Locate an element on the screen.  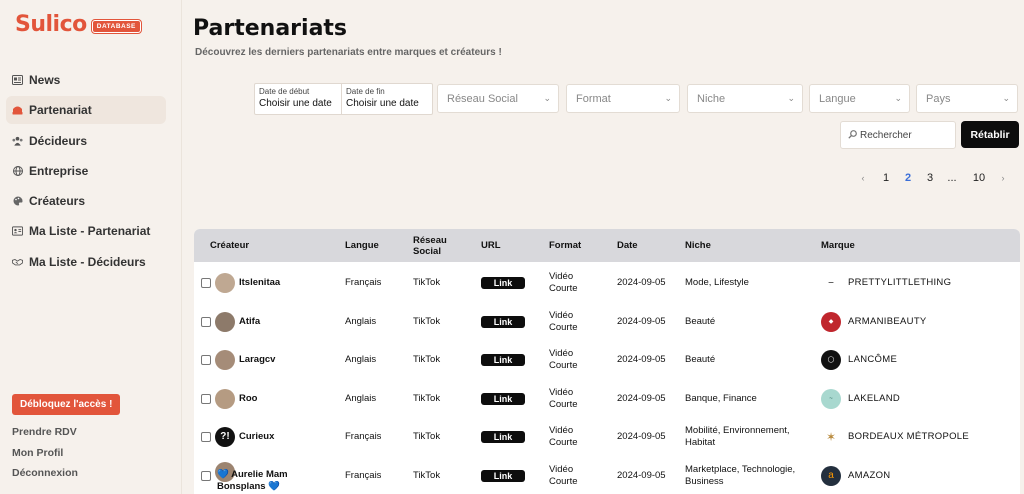
reset-button: Rétablir is located at coordinates (990, 134).